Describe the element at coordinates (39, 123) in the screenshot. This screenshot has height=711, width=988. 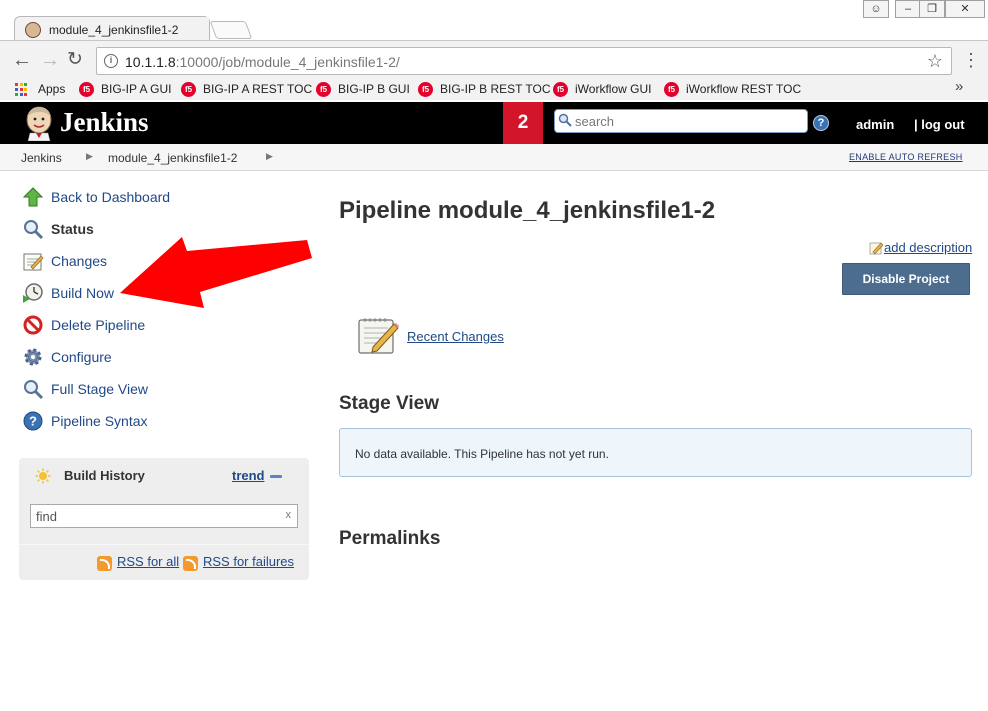
I see `jenkins-logo-icon` at that location.